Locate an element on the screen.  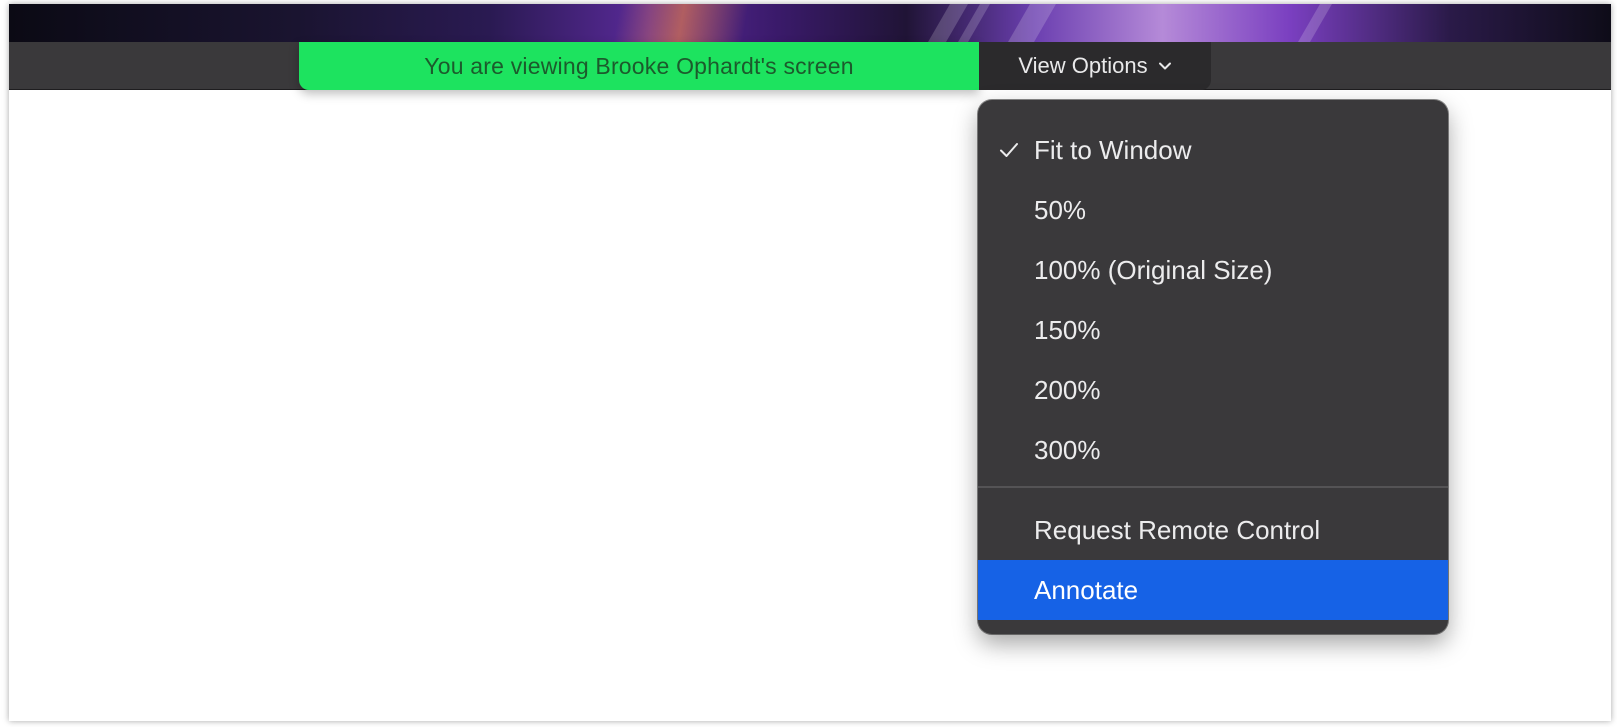
chevron-down-icon is located at coordinates (1164, 66).